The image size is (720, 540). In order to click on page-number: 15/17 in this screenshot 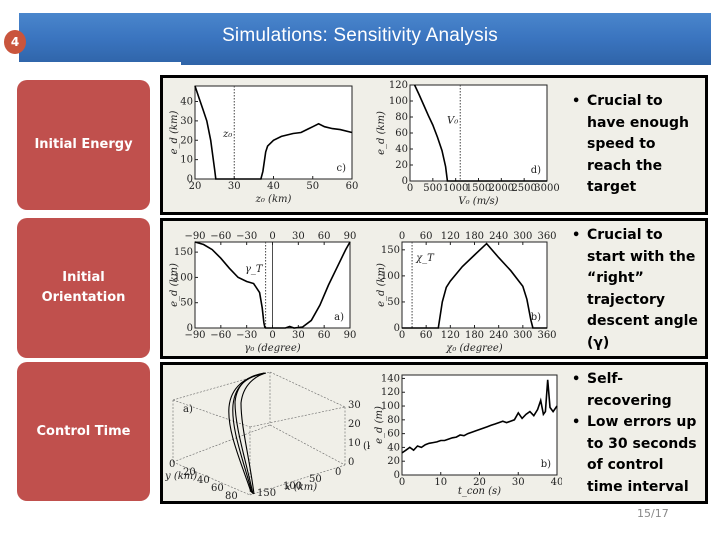, I will do `click(653, 513)`.